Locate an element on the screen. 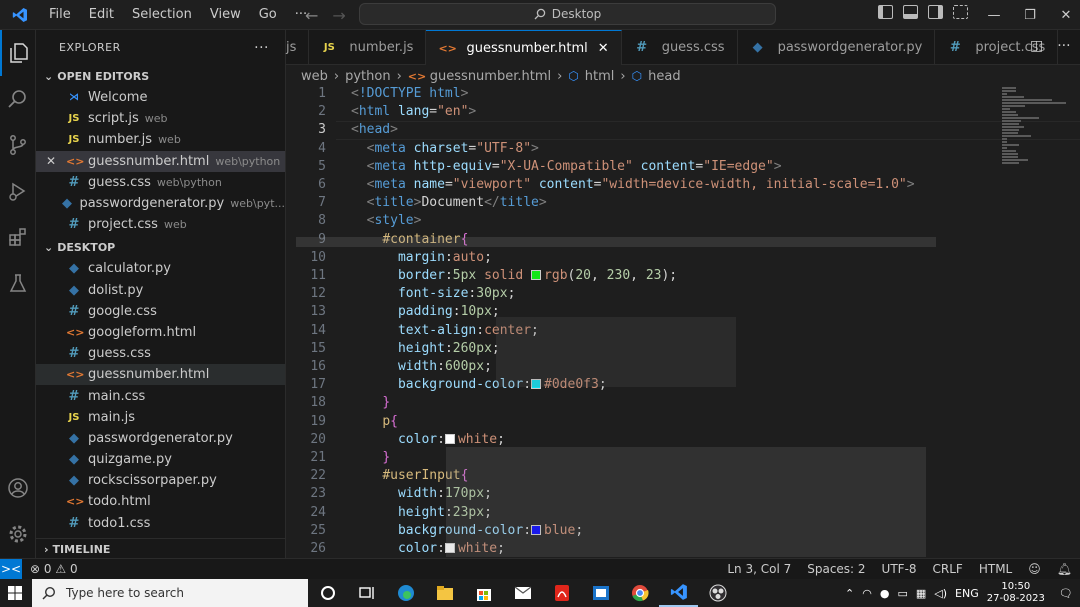  editor-tab: ◆ passwordgenerator.py is located at coordinates (837, 47).